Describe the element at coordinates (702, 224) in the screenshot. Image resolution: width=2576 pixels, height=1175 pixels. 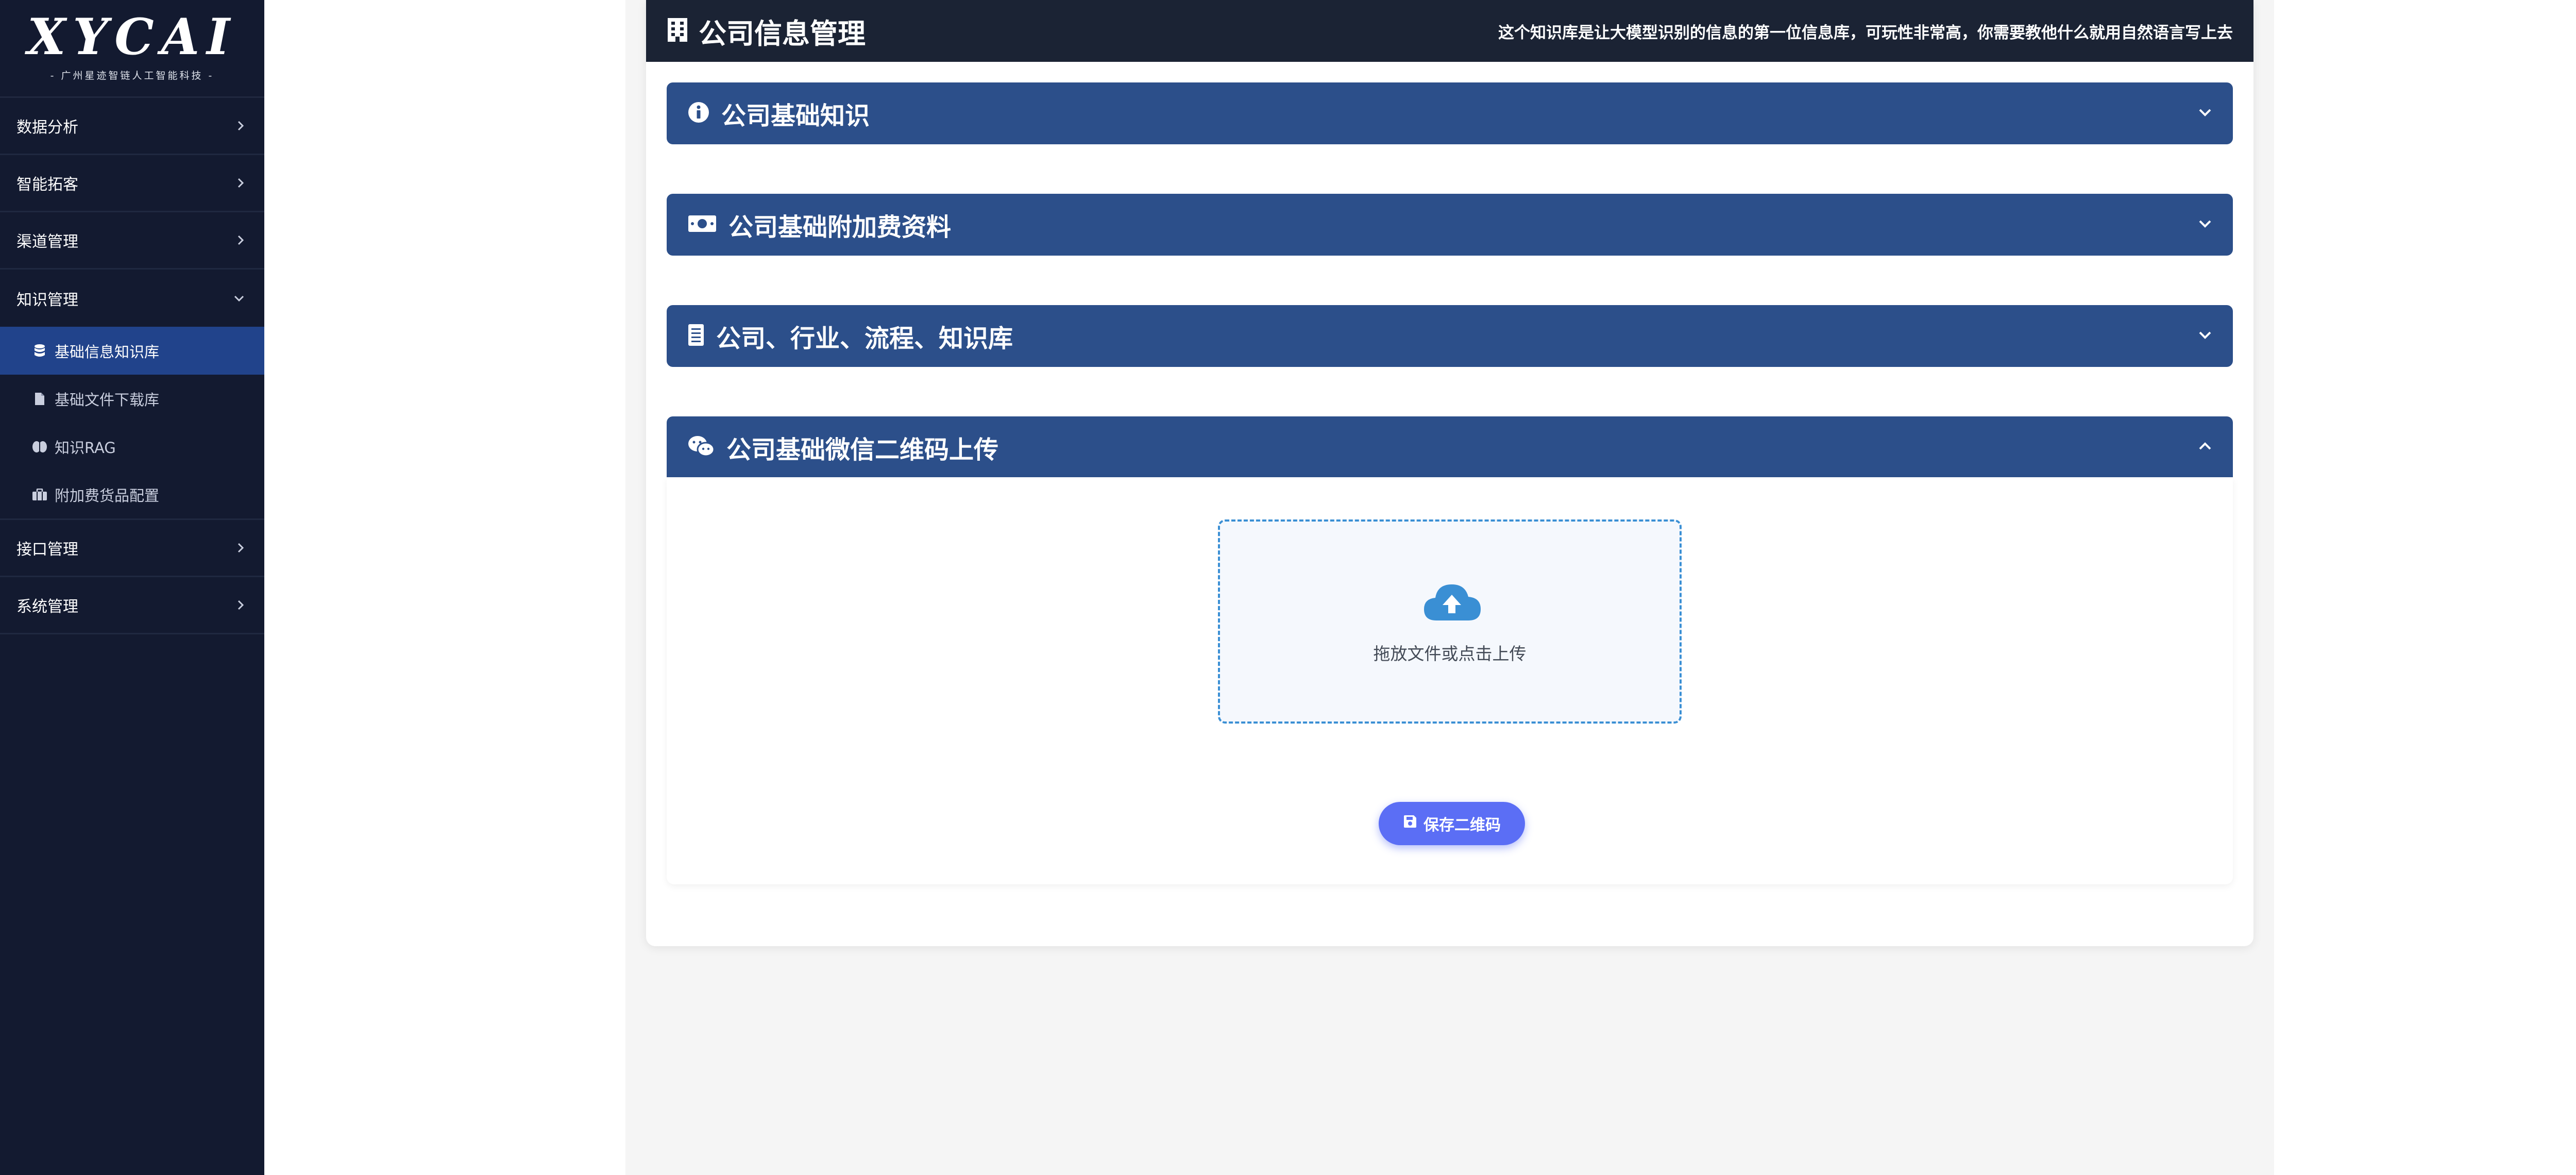
I see `money-bill-icon` at that location.